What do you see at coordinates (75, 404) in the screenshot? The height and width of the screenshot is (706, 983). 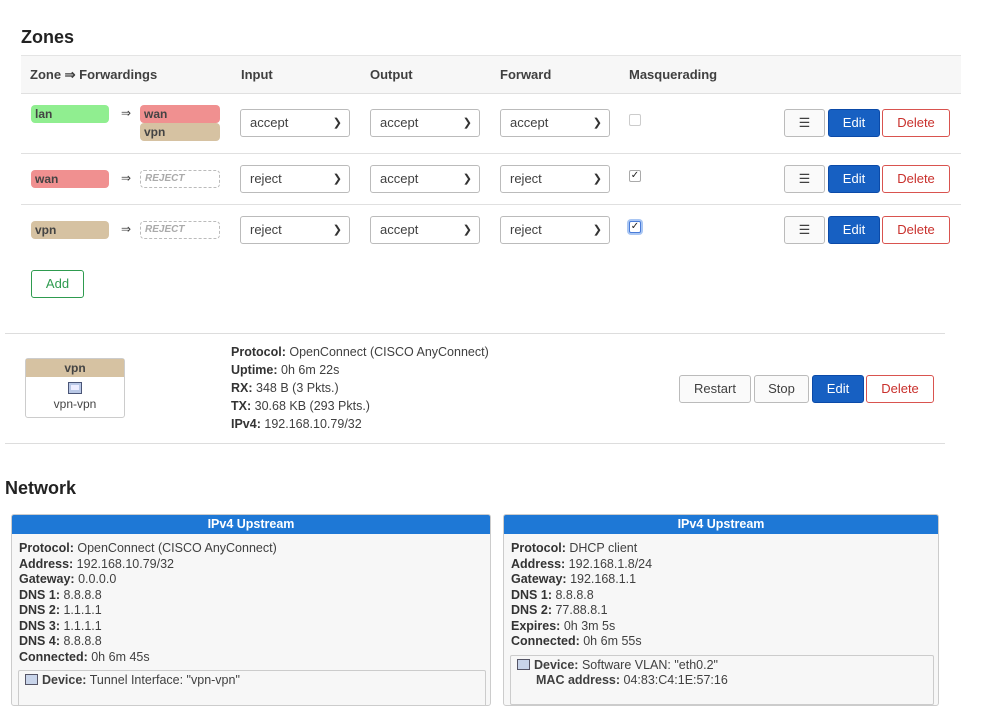 I see `interface-device: vpn-vpn` at bounding box center [75, 404].